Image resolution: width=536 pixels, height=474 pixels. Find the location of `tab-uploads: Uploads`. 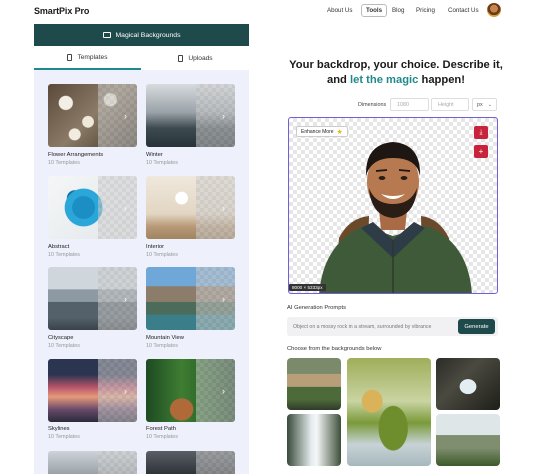

tab-uploads: Uploads is located at coordinates (195, 58).